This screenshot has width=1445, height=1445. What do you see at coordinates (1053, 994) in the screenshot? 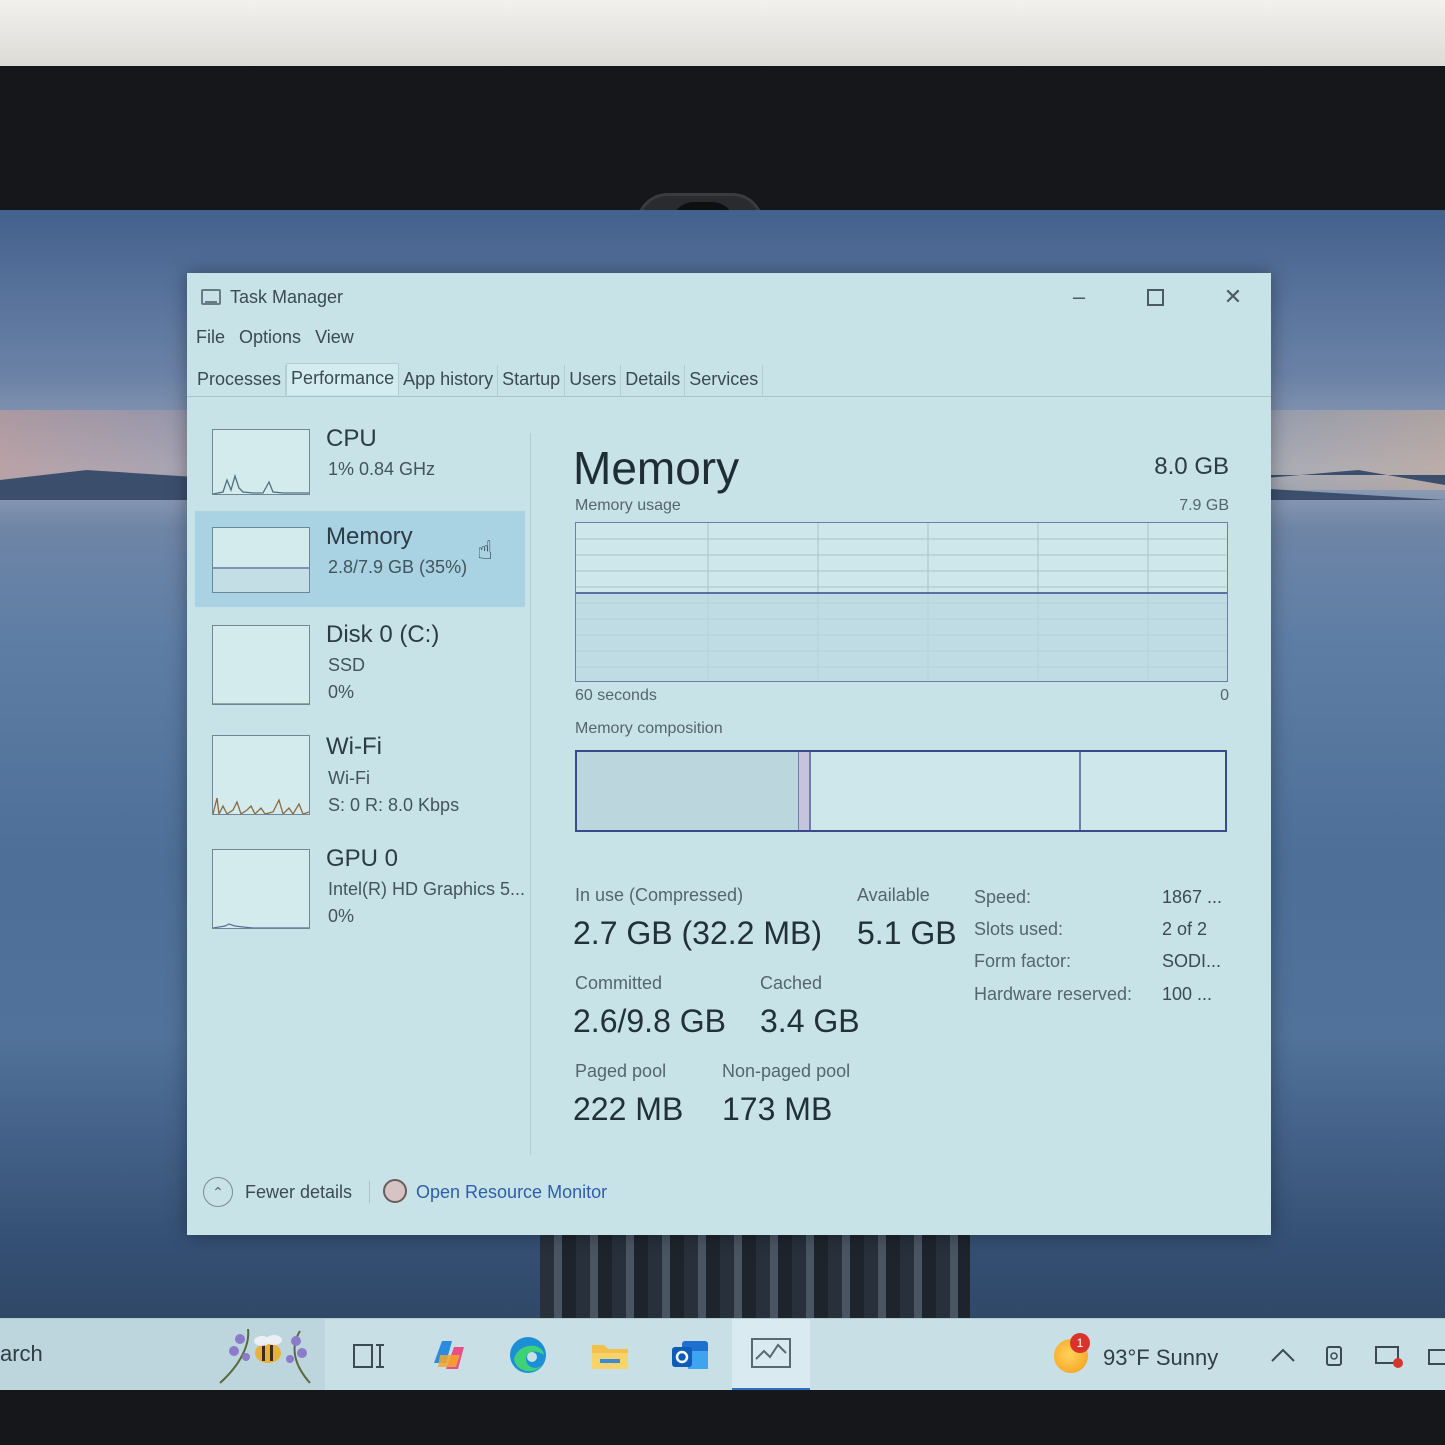
I see `prop-hw-reserved-key: Hardware reserved:` at bounding box center [1053, 994].